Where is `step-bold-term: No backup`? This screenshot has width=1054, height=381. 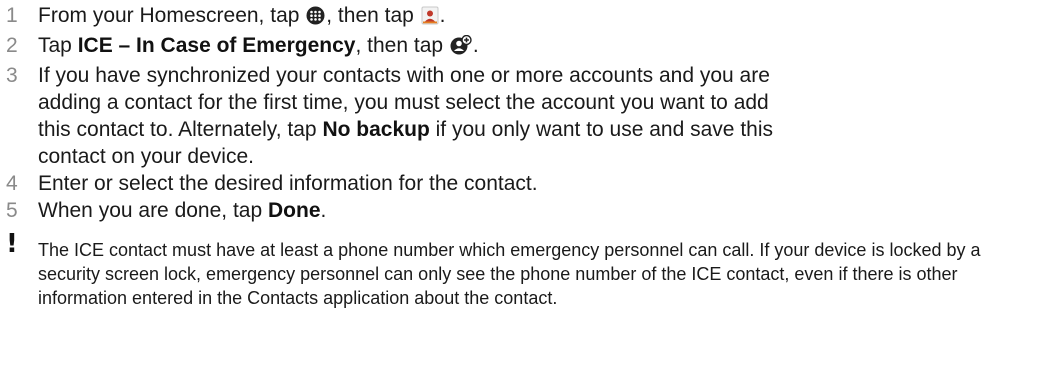
step-bold-term: No backup is located at coordinates (376, 129).